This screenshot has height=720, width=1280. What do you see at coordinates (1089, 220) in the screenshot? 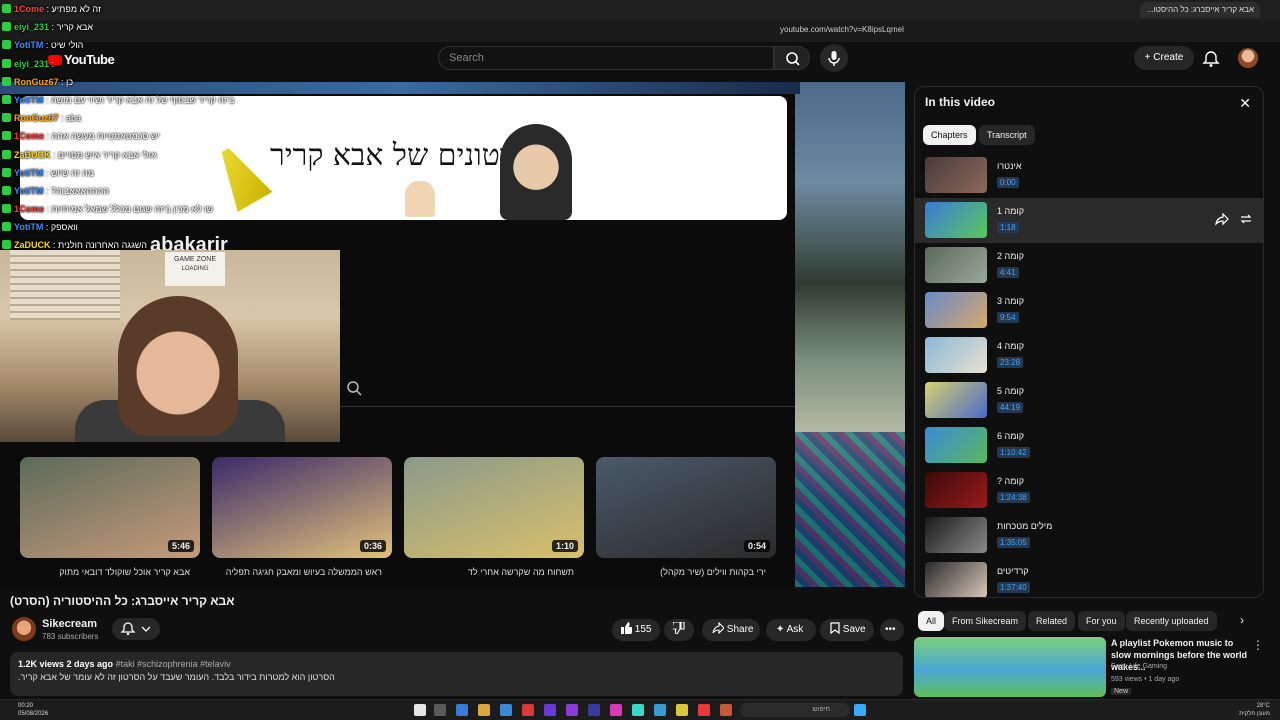
I see `chapter-item: קומה 1 1:18` at bounding box center [1089, 220].